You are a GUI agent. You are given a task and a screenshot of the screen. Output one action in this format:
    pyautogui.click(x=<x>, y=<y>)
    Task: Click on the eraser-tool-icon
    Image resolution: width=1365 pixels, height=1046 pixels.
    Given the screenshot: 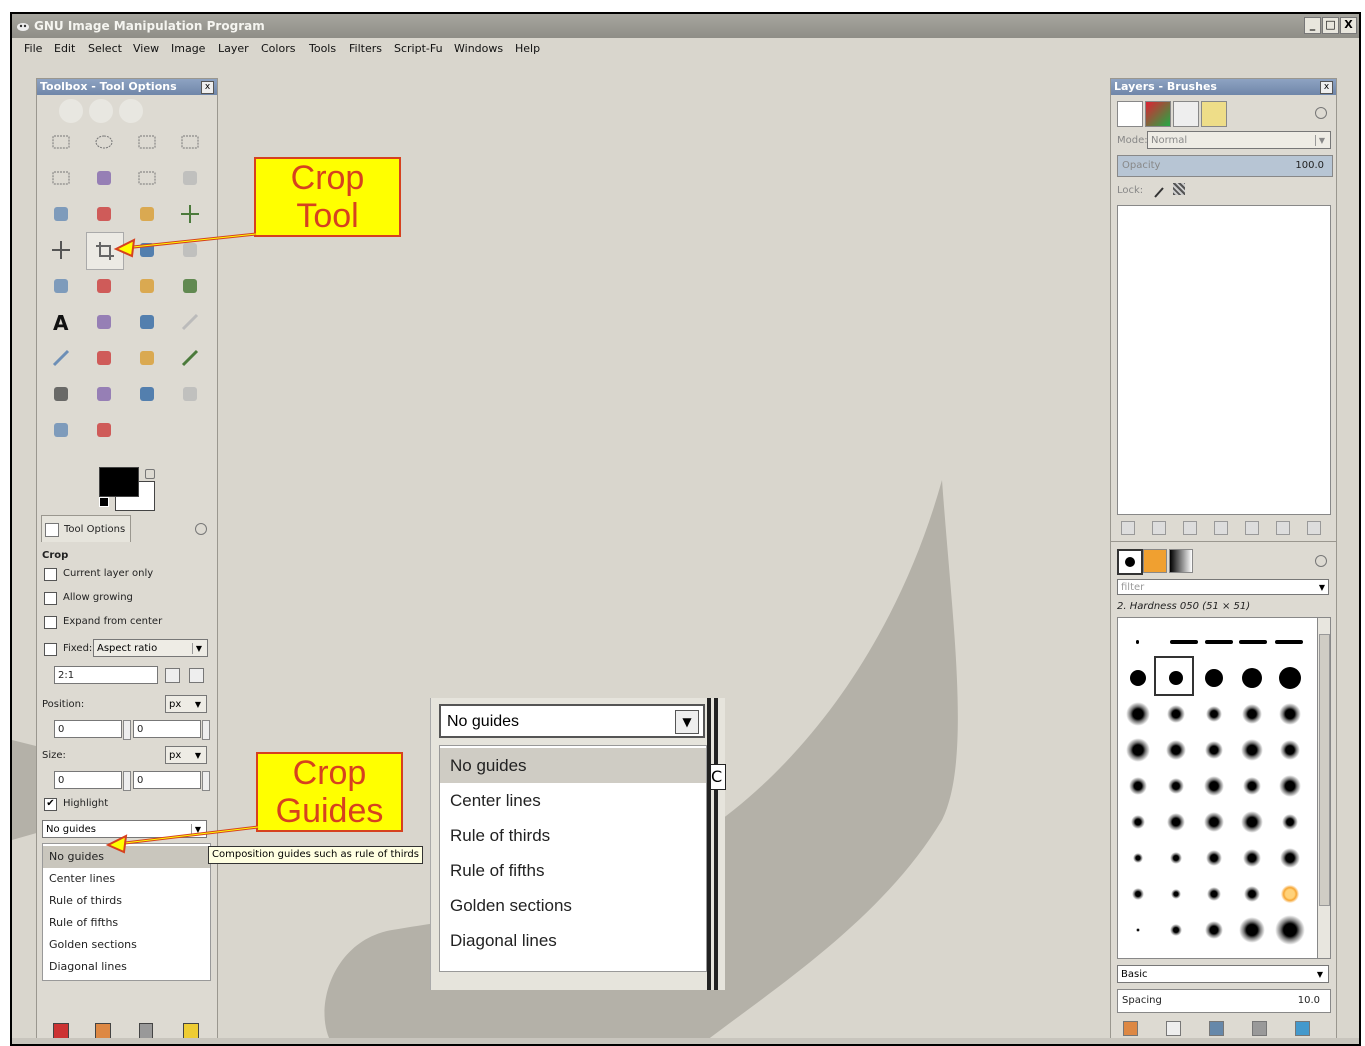 What is the action you would take?
    pyautogui.click(x=104, y=358)
    